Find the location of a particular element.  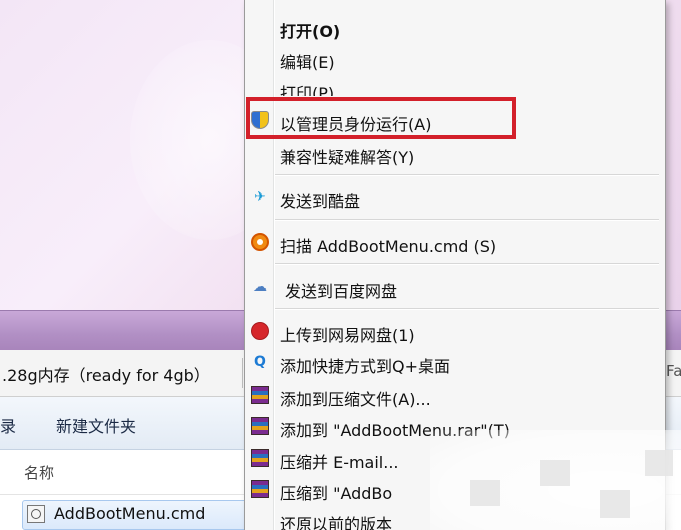

menu-item-label: 扫描 AddBootMenu.cmd (S) is located at coordinates (388, 246).